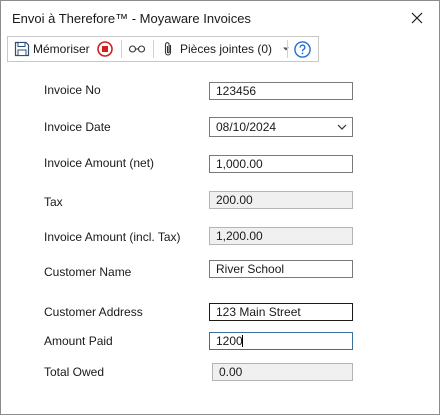 The image size is (440, 415). I want to click on invoice-amount-incl-label: Invoice Amount (incl. Tax), so click(112, 237).